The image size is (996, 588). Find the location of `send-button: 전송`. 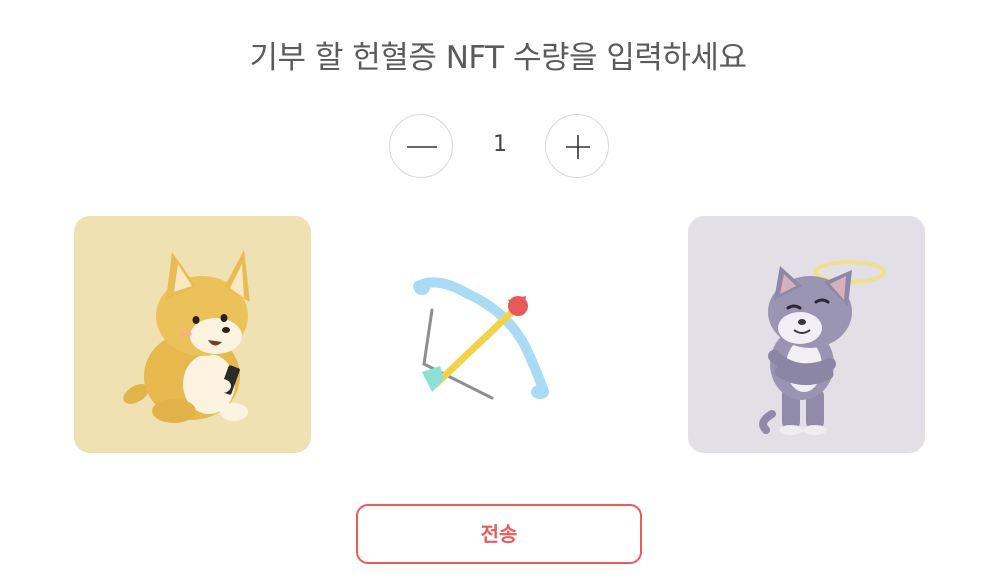

send-button: 전송 is located at coordinates (499, 534).